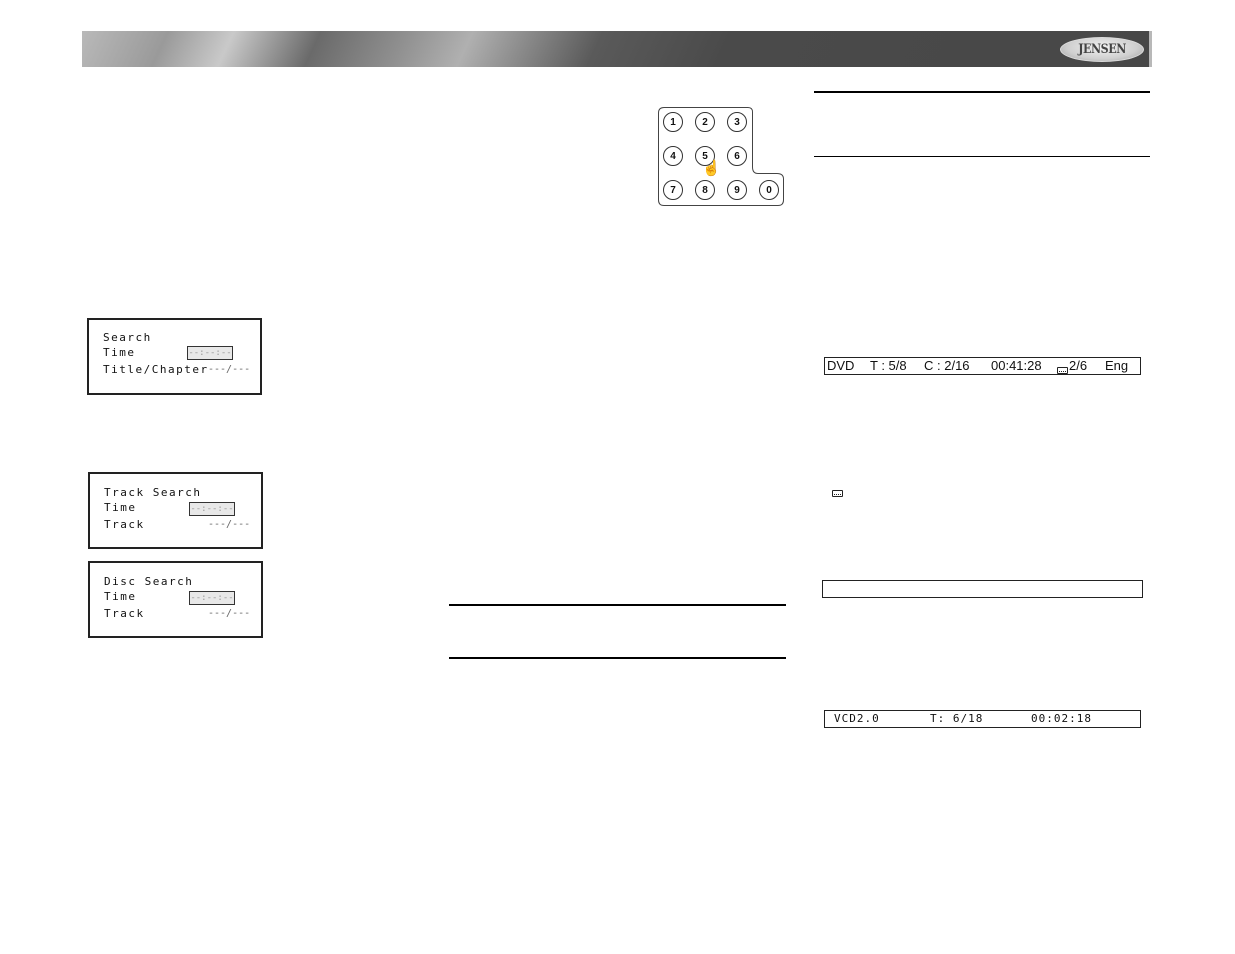  I want to click on key-2: 2, so click(705, 122).